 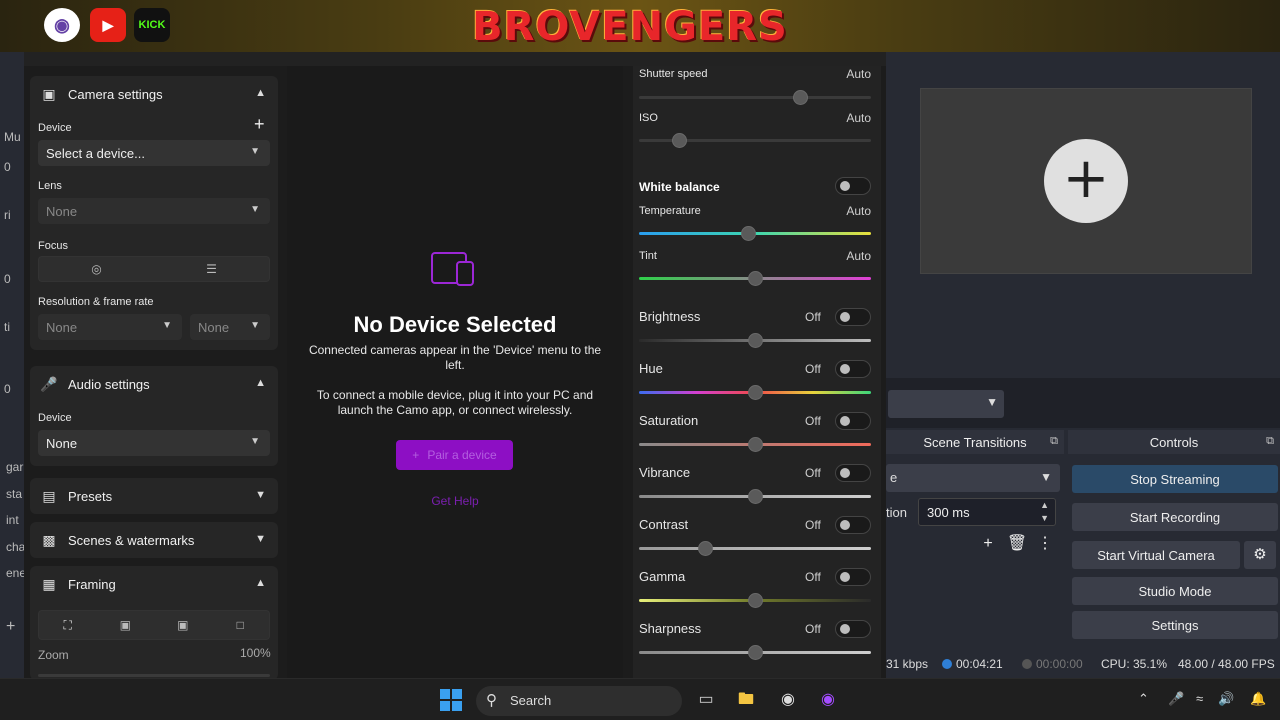 What do you see at coordinates (49, 495) in the screenshot?
I see `presets-icon: ▤` at bounding box center [49, 495].